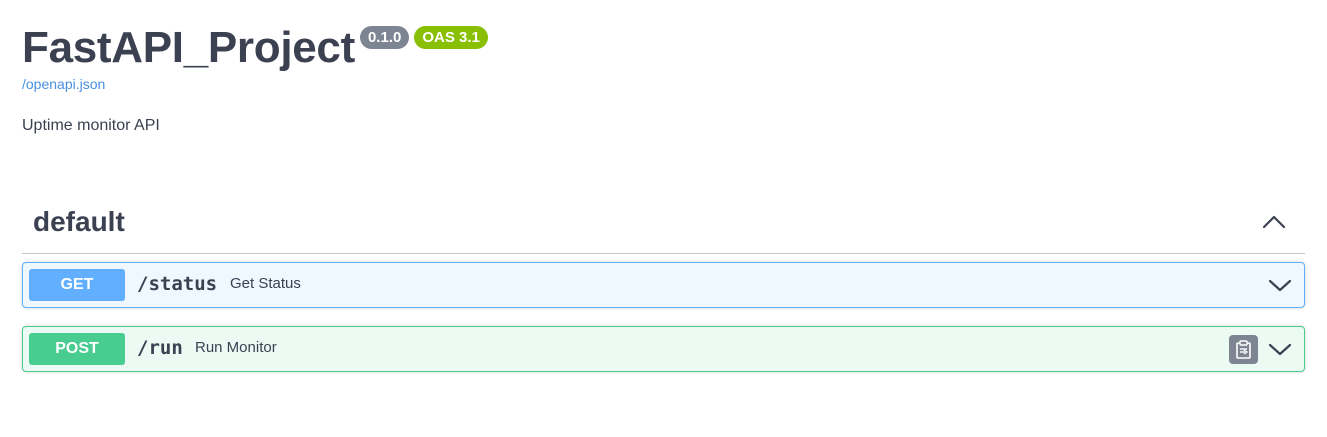  I want to click on operation-path: /status, so click(177, 284).